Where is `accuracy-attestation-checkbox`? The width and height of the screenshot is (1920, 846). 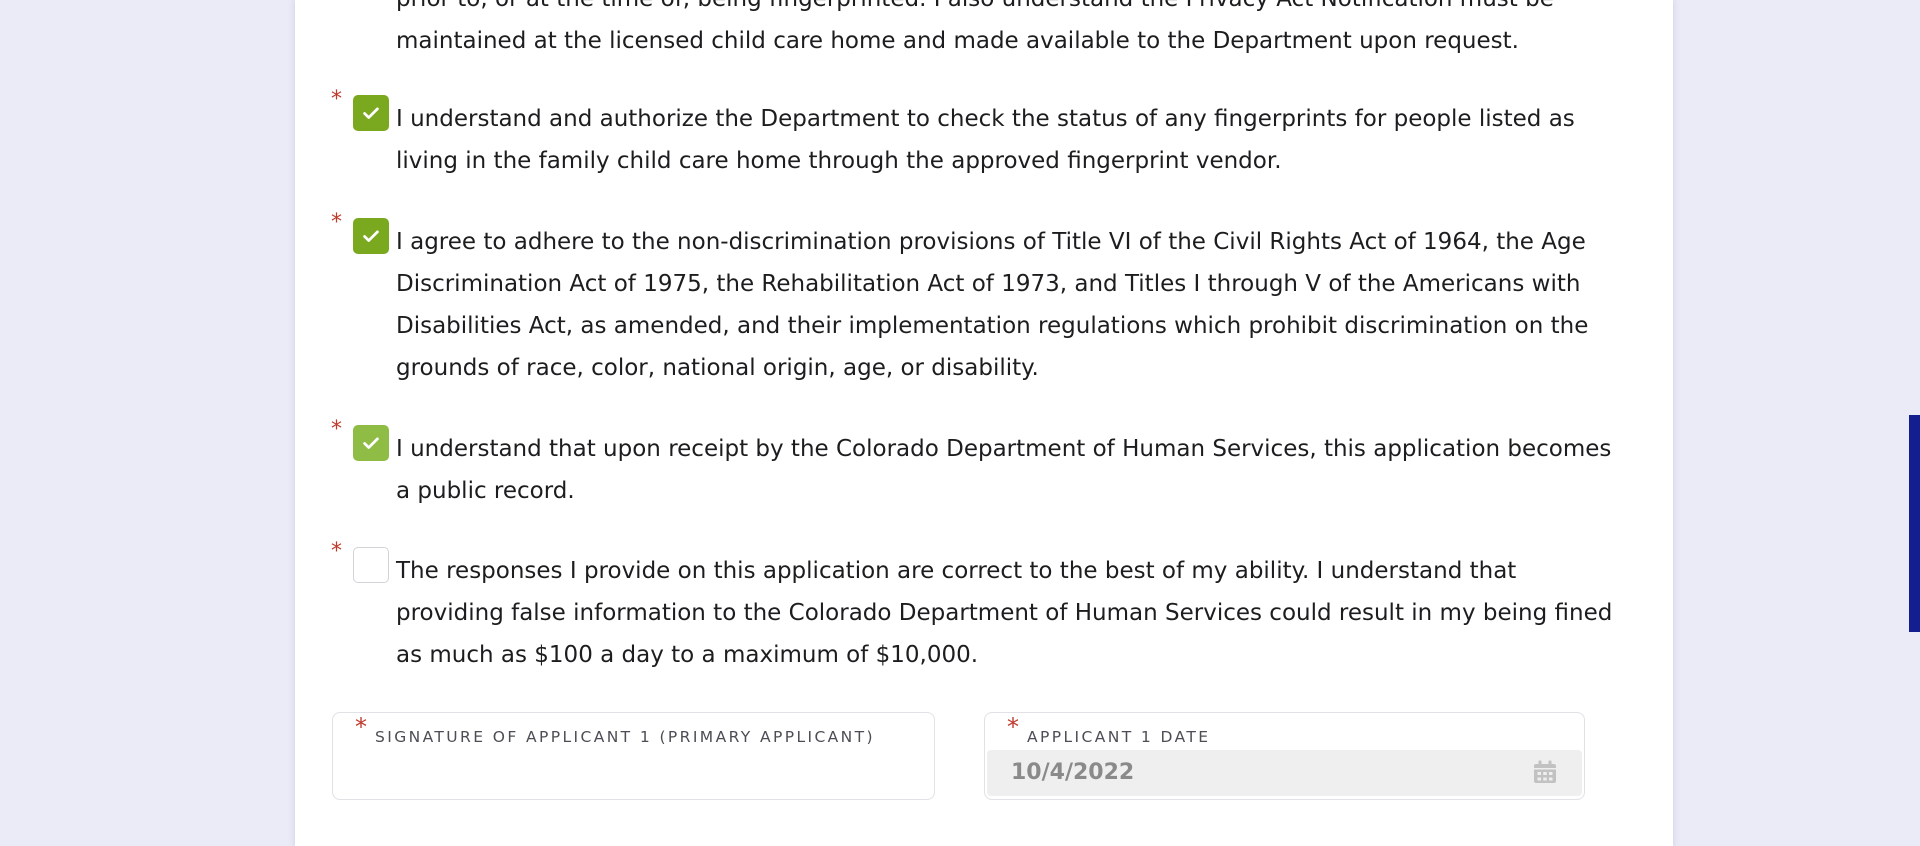
accuracy-attestation-checkbox is located at coordinates (371, 565).